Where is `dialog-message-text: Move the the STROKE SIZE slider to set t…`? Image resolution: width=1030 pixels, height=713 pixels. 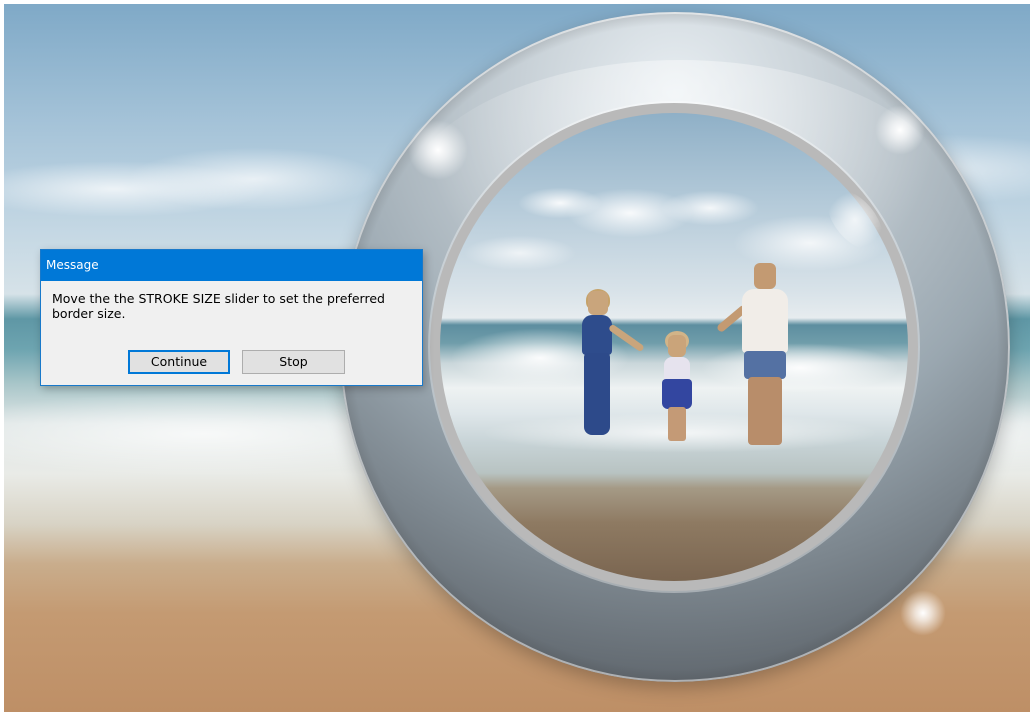
dialog-message-text: Move the the STROKE SIZE slider to set t… is located at coordinates (218, 306).